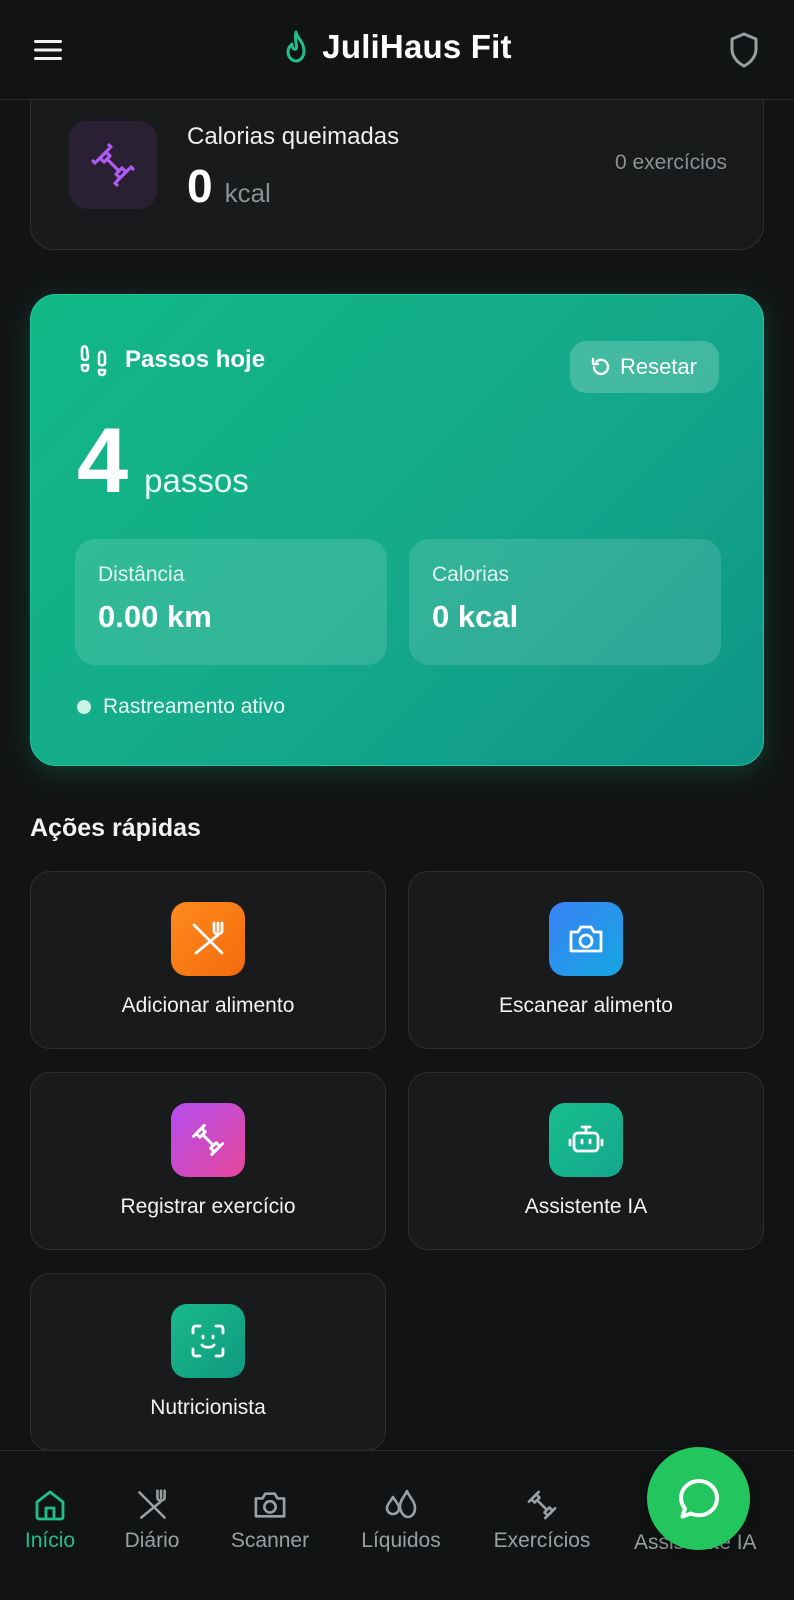 The height and width of the screenshot is (1600, 794). Describe the element at coordinates (658, 366) in the screenshot. I see `reset-label: Resetar` at that location.